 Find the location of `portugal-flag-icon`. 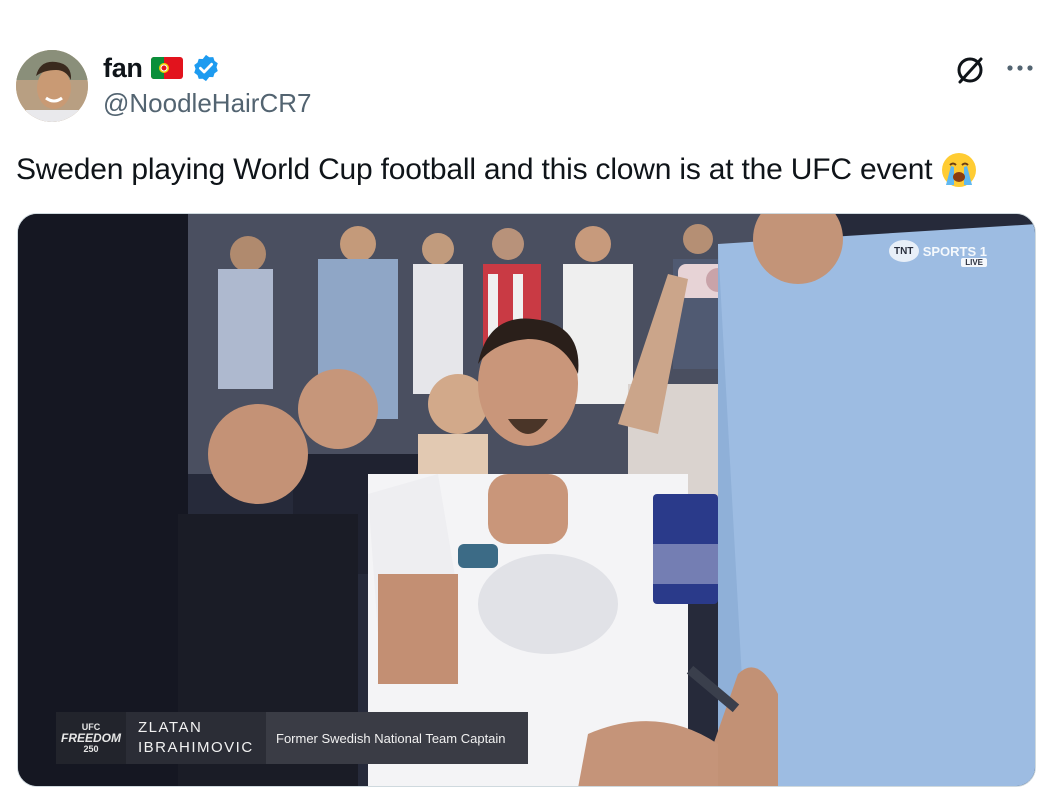

portugal-flag-icon is located at coordinates (166, 68).